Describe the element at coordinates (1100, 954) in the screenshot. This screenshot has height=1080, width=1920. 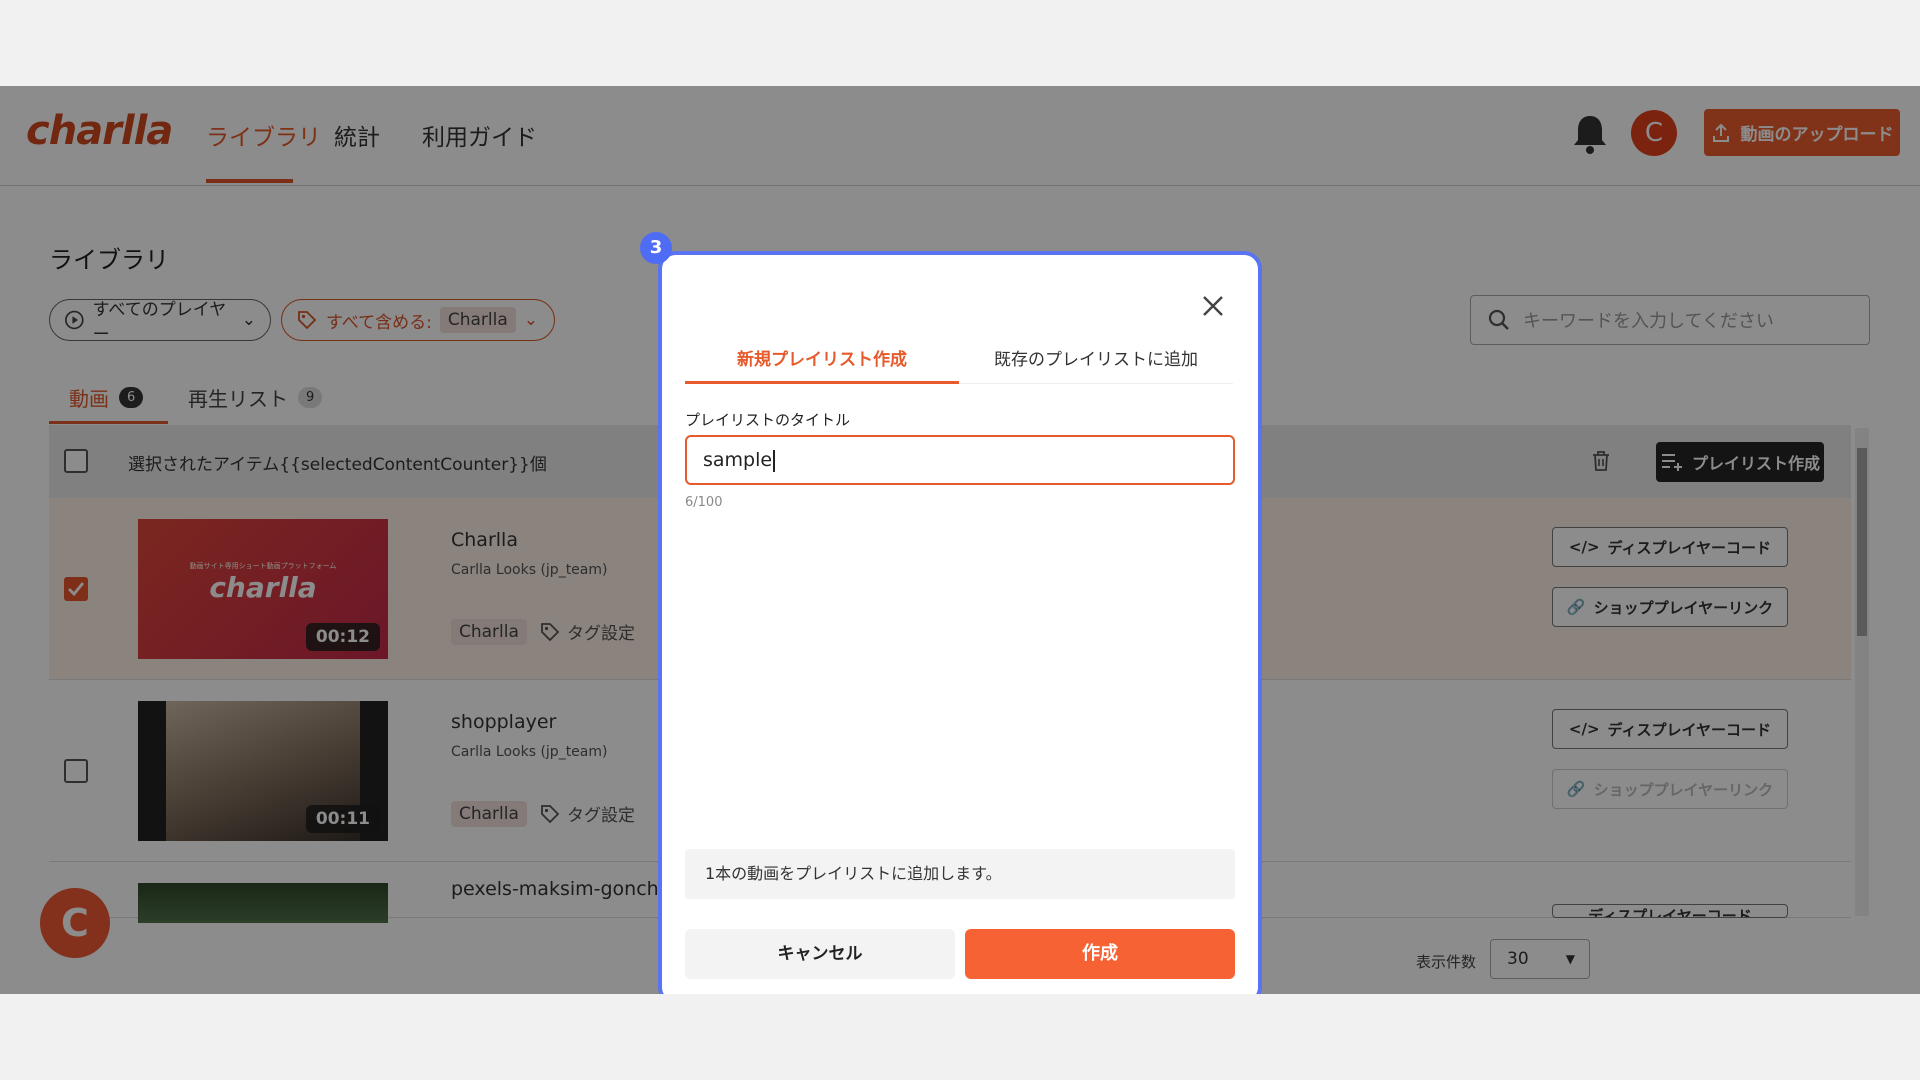
I see `create-button: 作成` at that location.